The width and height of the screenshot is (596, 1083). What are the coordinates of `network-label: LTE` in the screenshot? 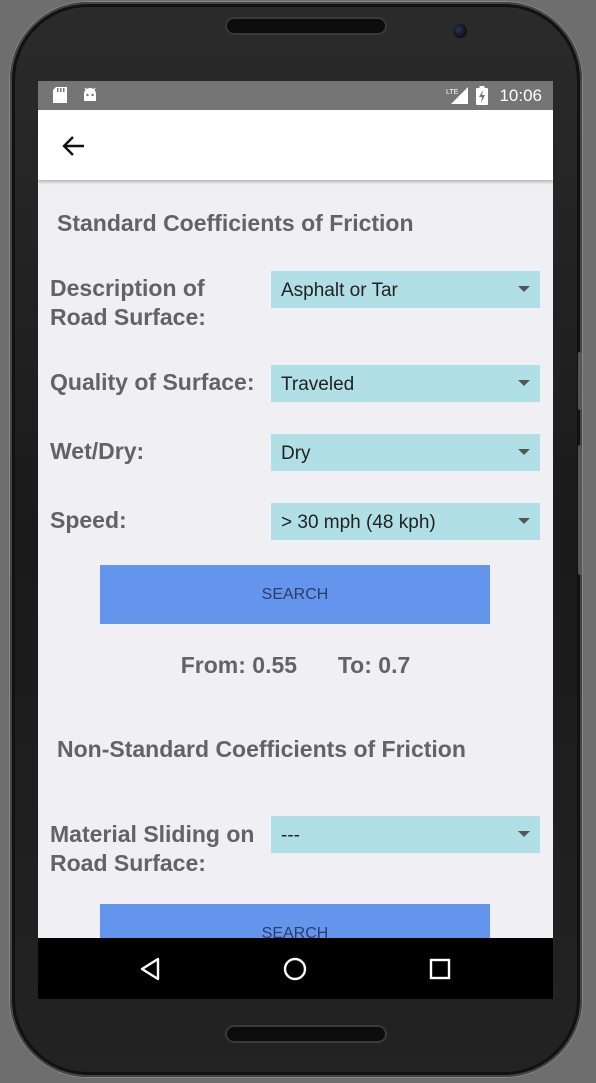 It's located at (452, 92).